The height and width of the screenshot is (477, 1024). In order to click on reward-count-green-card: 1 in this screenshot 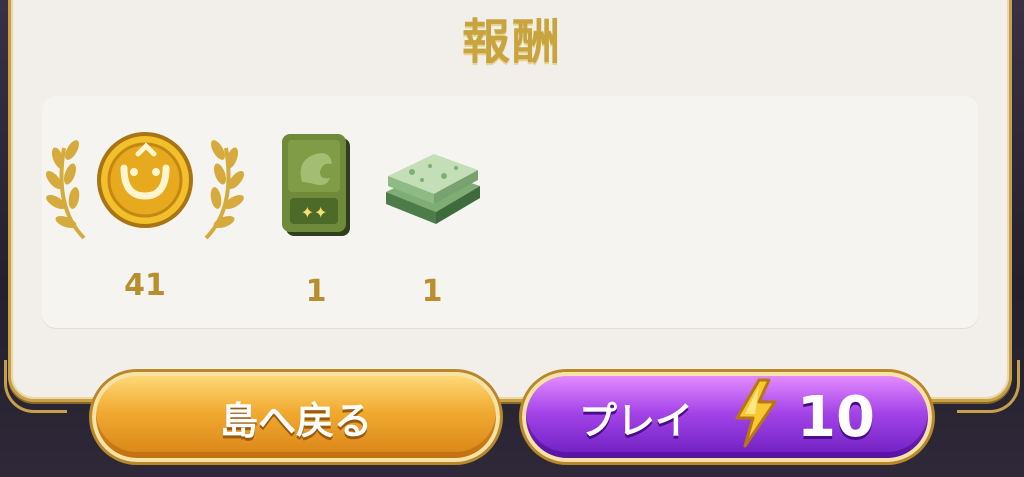, I will do `click(316, 291)`.